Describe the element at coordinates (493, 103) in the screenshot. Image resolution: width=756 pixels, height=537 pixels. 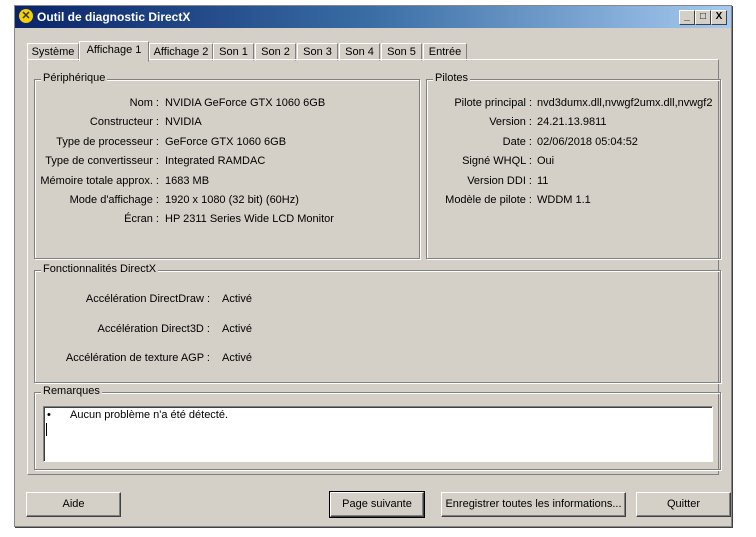
I see `drivers-label: Pilote principal :` at that location.